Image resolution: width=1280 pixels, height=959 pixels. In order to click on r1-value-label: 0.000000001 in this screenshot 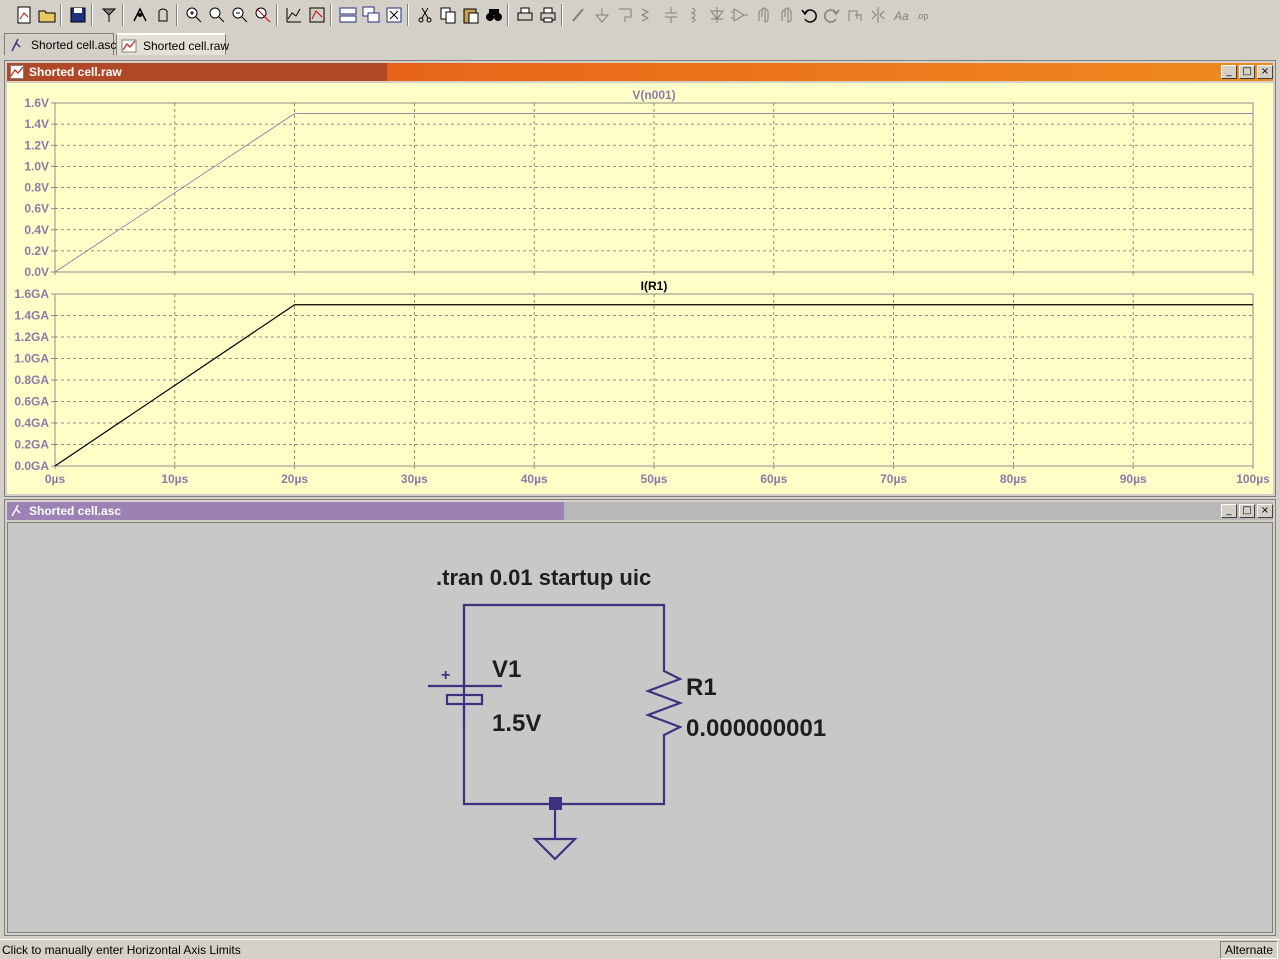, I will do `click(756, 728)`.